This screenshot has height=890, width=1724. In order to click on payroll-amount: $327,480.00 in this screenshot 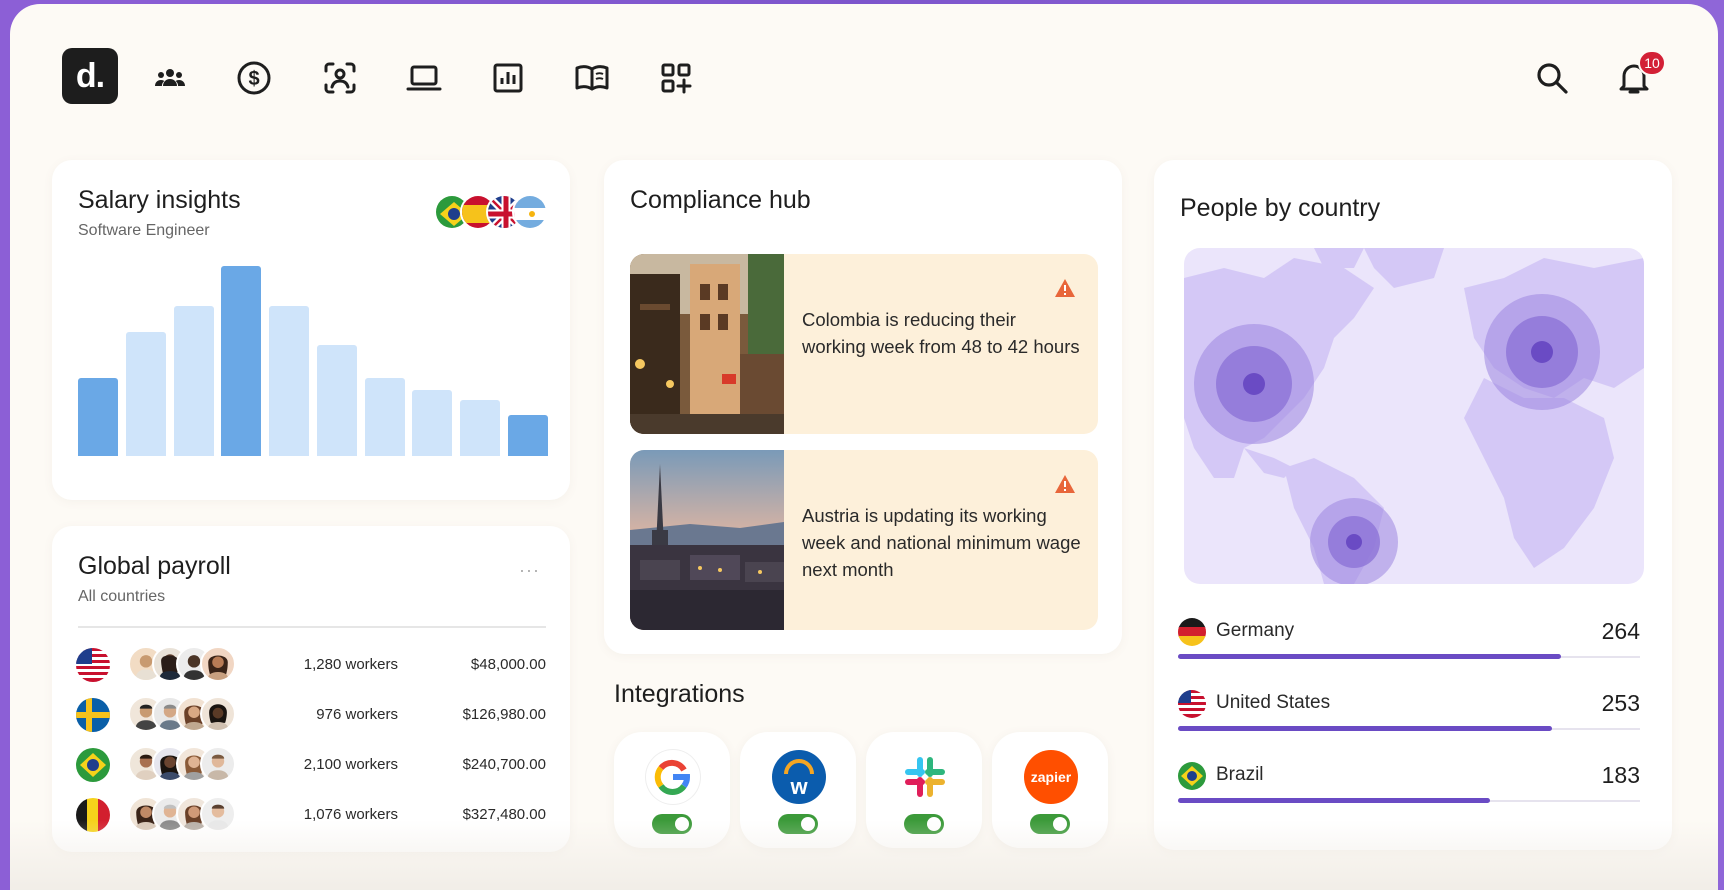, I will do `click(504, 814)`.